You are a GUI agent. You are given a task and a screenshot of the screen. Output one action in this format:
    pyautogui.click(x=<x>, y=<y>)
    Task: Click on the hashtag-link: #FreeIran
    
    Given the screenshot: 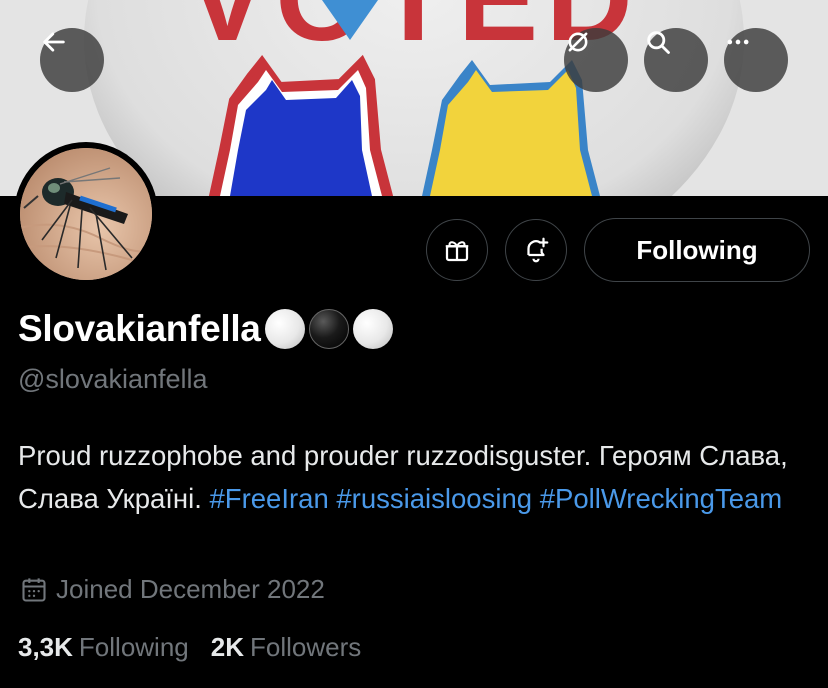 What is the action you would take?
    pyautogui.click(x=269, y=498)
    